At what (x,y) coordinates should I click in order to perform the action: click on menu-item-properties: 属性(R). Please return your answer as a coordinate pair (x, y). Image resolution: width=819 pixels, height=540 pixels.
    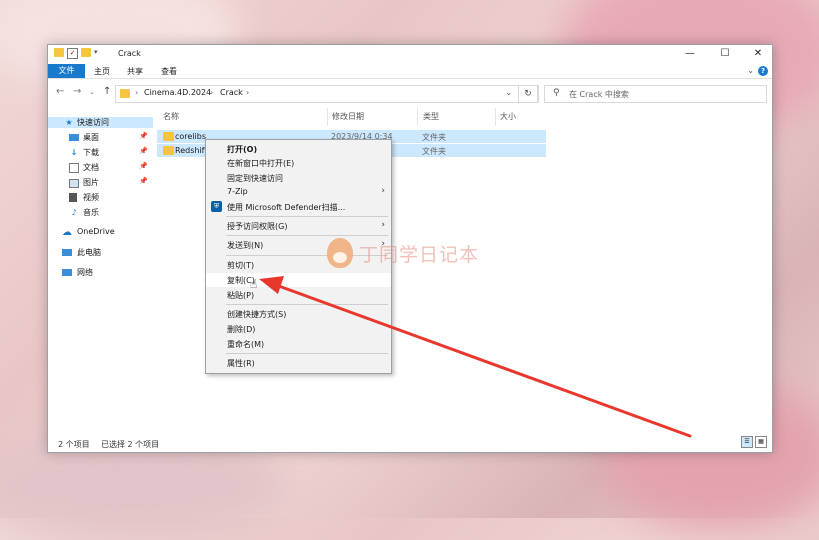
    Looking at the image, I should click on (298, 363).